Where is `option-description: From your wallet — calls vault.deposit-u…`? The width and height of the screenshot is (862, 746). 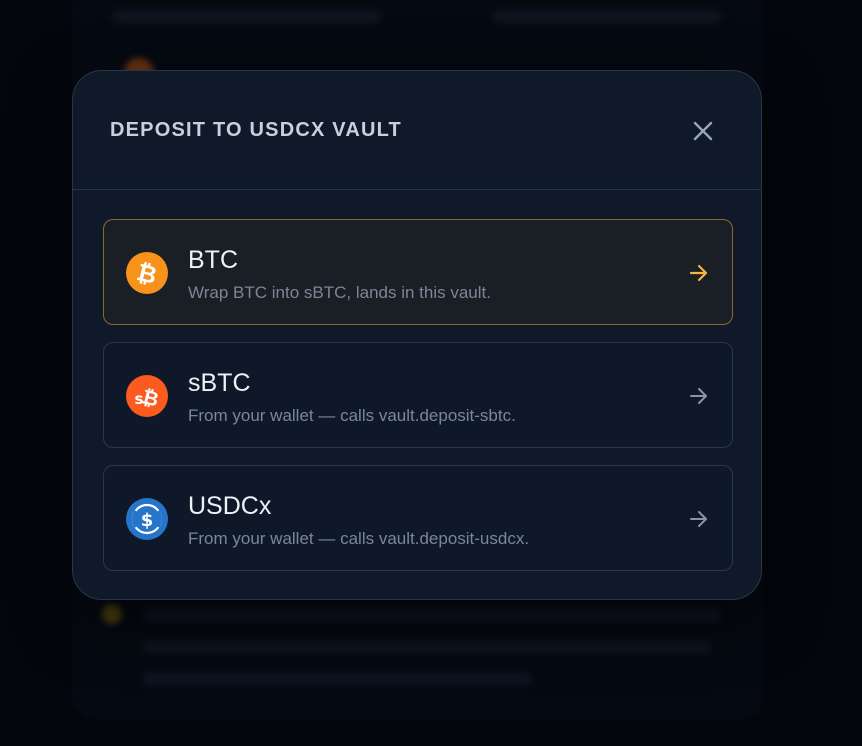
option-description: From your wallet — calls vault.deposit-u… is located at coordinates (359, 538).